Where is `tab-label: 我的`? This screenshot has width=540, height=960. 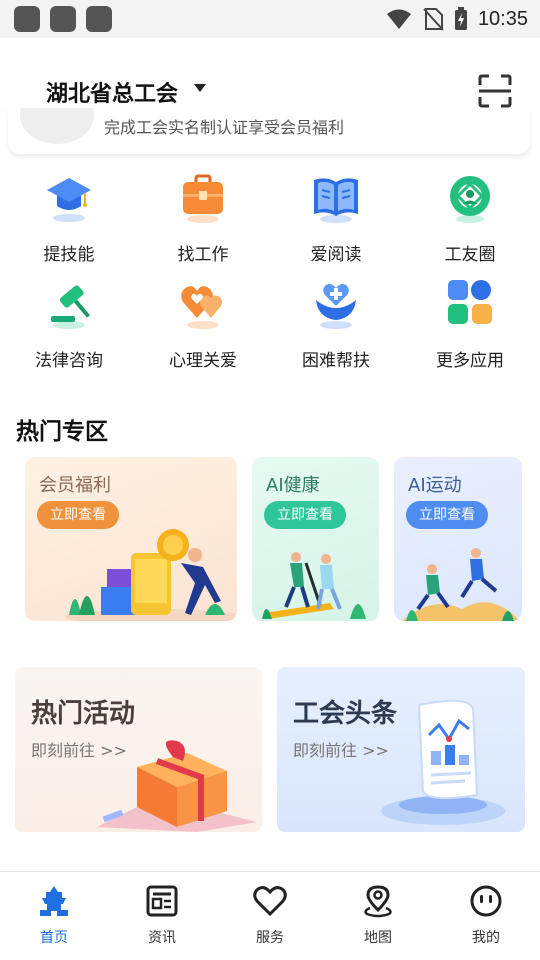 tab-label: 我的 is located at coordinates (486, 938).